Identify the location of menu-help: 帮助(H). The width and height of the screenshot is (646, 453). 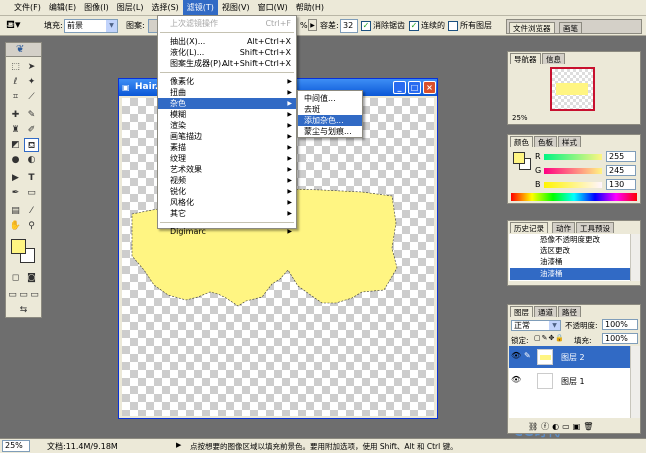
(310, 8).